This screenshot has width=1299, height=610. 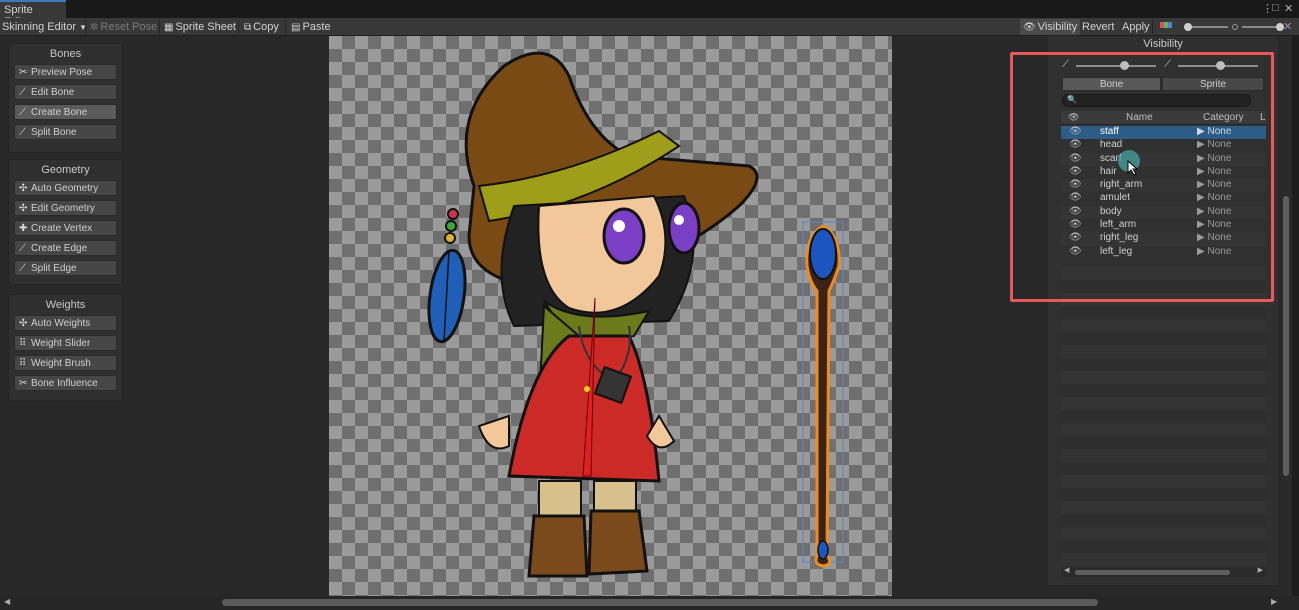 What do you see at coordinates (649, 14) in the screenshot?
I see `window-tab-bar: Sprite Editor ⋮ □ ✕` at bounding box center [649, 14].